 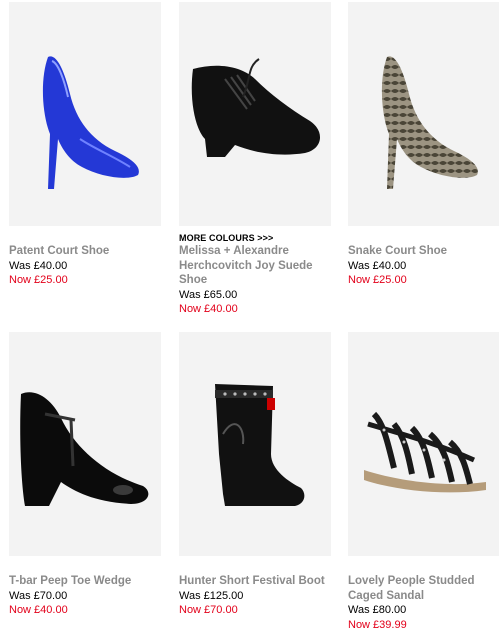 I want to click on was-price: Was £125.00, so click(x=211, y=595).